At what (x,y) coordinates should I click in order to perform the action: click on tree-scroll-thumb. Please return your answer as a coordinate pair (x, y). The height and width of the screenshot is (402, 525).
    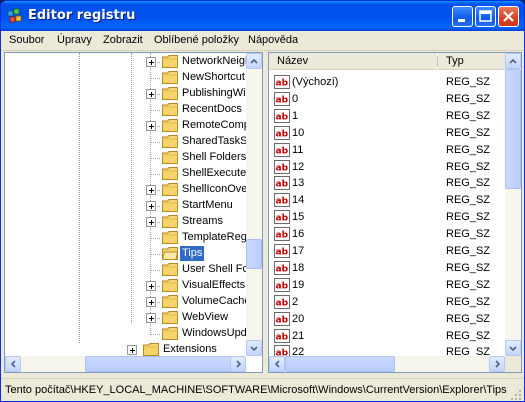
    Looking at the image, I should click on (254, 254).